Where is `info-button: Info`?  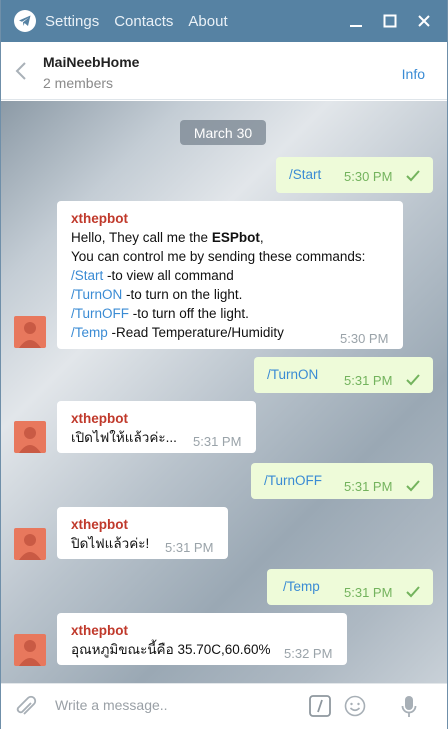 info-button: Info is located at coordinates (413, 74).